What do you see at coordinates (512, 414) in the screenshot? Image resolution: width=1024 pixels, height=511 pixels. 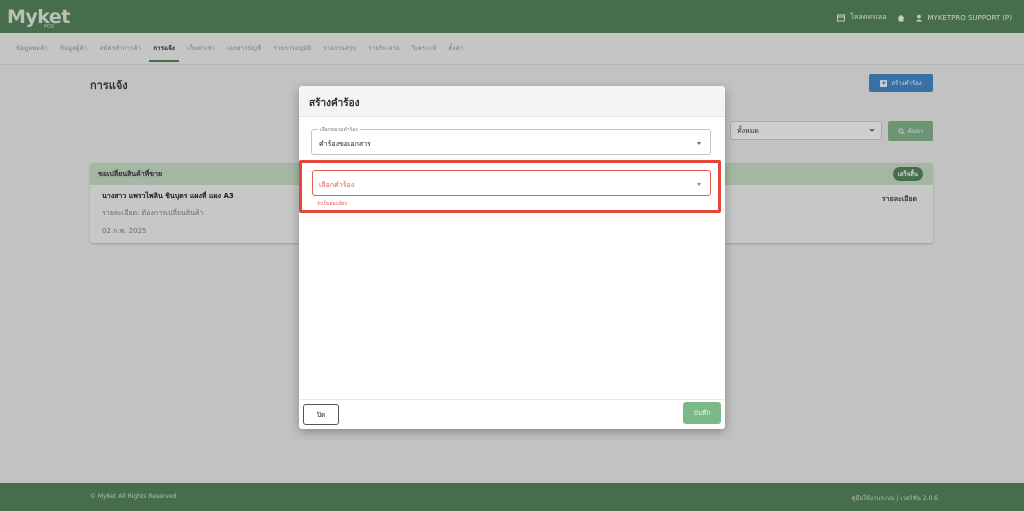 I see `dialog-footer: ปิด บันทึก` at bounding box center [512, 414].